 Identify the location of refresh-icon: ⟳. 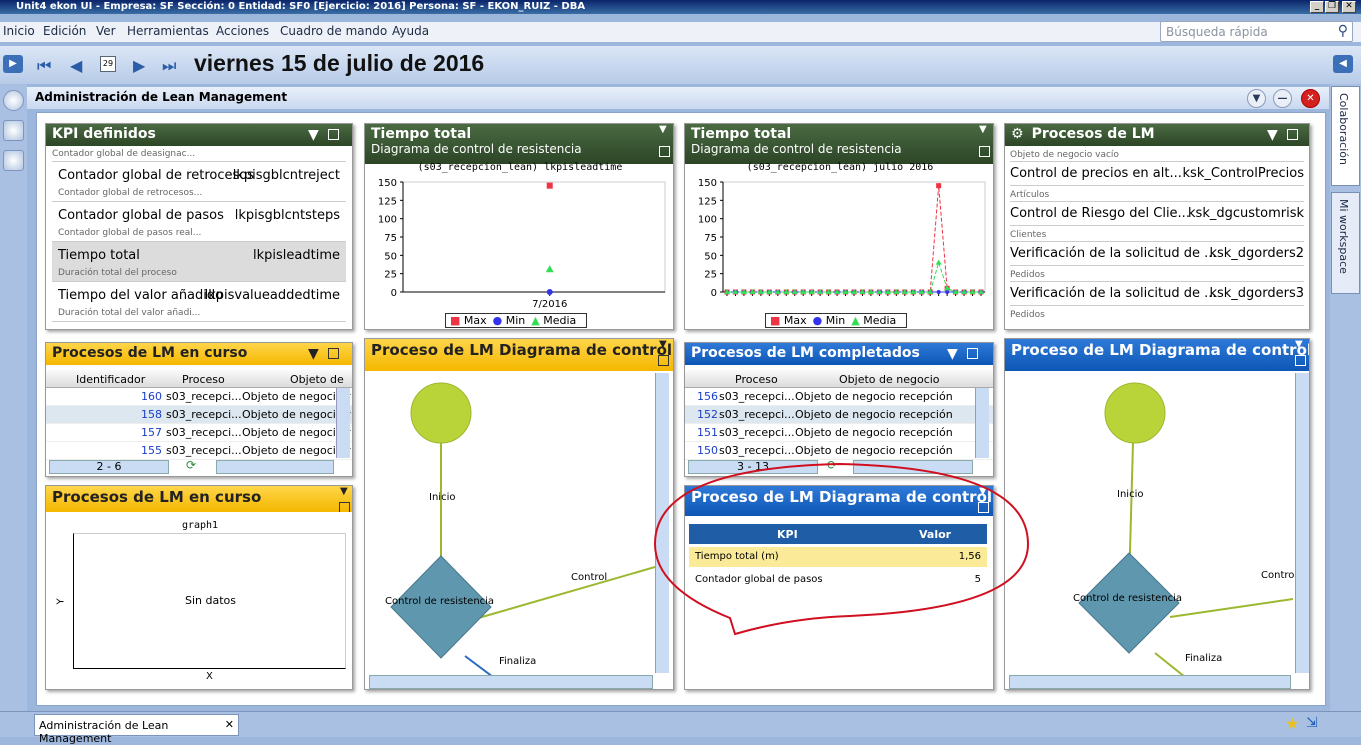
(191, 465).